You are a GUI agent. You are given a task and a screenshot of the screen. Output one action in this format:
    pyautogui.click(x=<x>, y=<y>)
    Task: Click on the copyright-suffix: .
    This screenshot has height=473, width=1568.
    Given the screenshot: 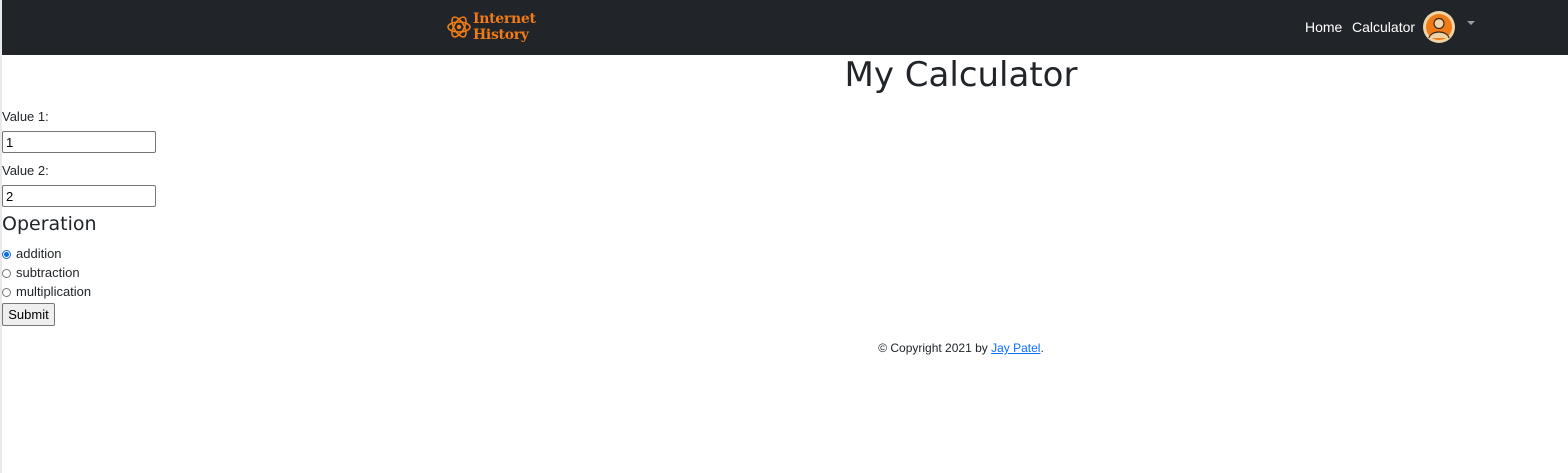 What is the action you would take?
    pyautogui.click(x=1042, y=348)
    